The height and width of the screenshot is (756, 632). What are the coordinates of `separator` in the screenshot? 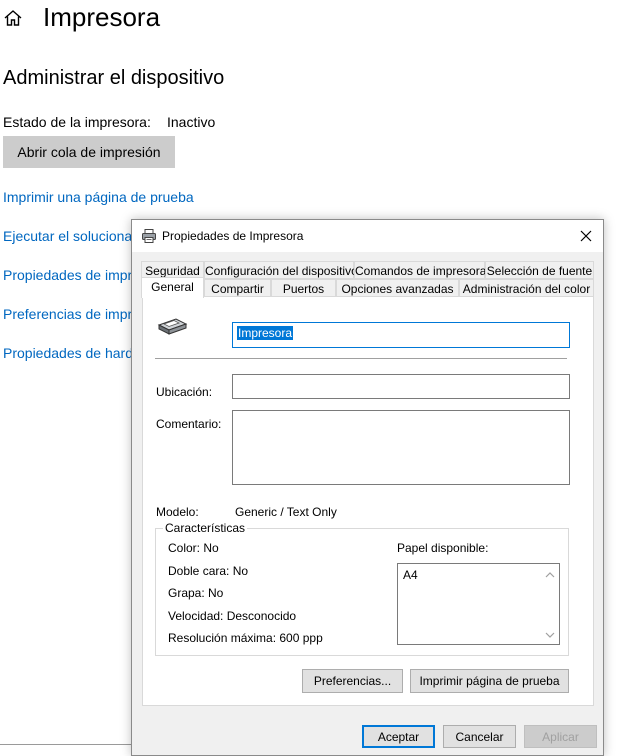 It's located at (361, 358).